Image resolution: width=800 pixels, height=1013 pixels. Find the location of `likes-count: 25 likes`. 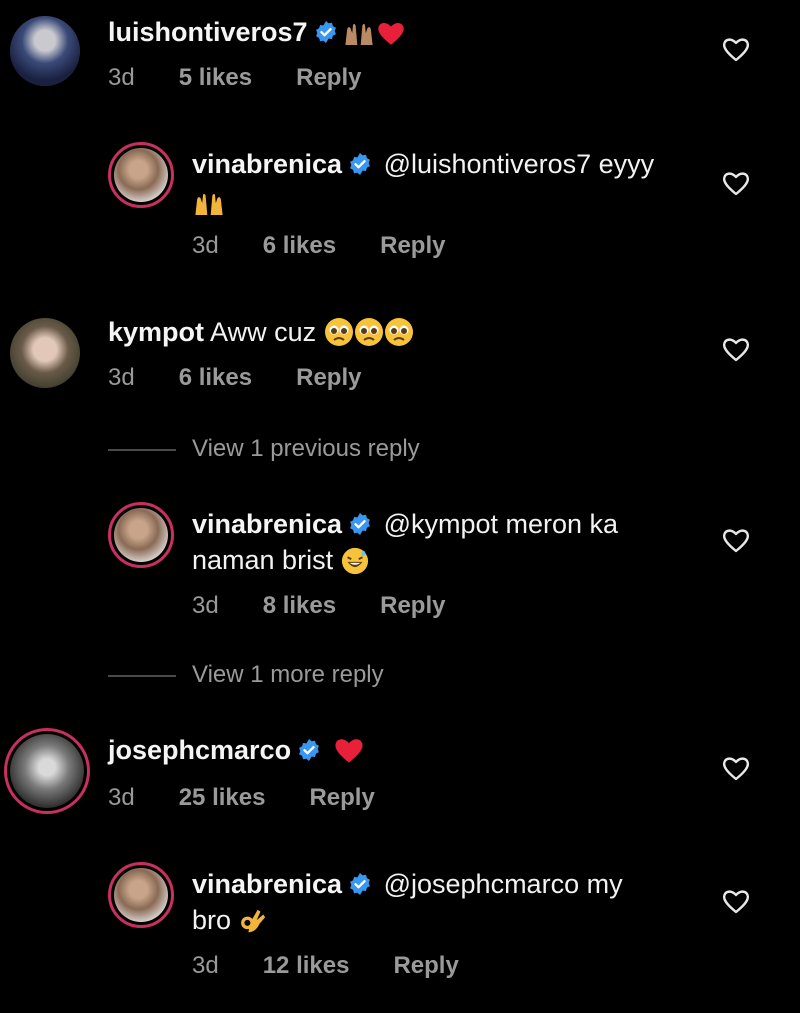

likes-count: 25 likes is located at coordinates (222, 798).